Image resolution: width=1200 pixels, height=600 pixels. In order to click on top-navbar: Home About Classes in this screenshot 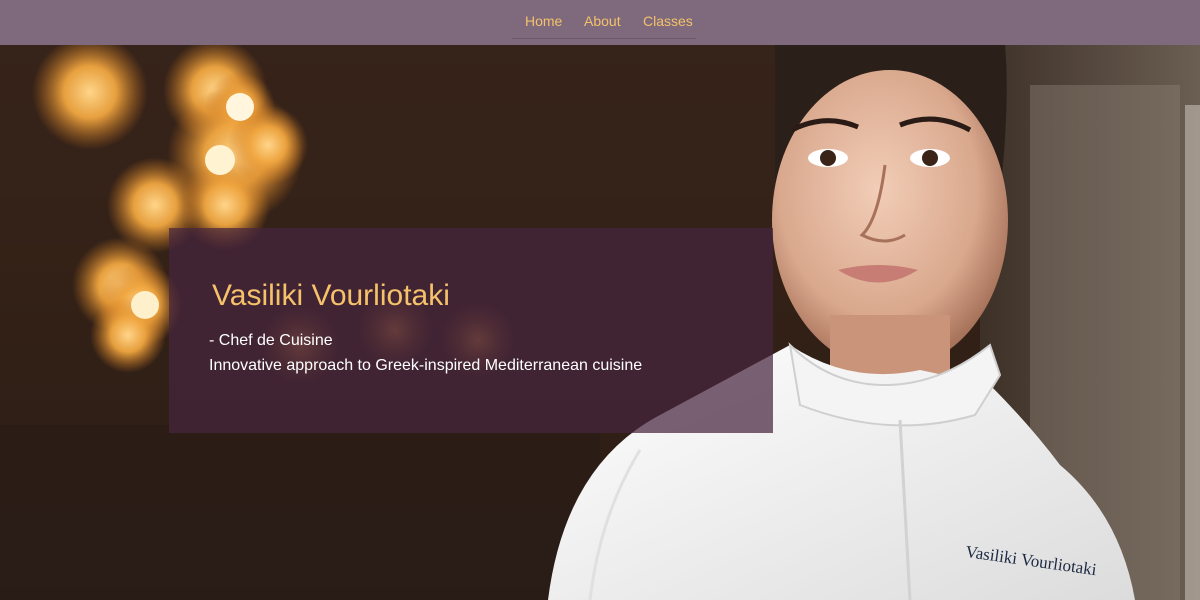, I will do `click(600, 22)`.